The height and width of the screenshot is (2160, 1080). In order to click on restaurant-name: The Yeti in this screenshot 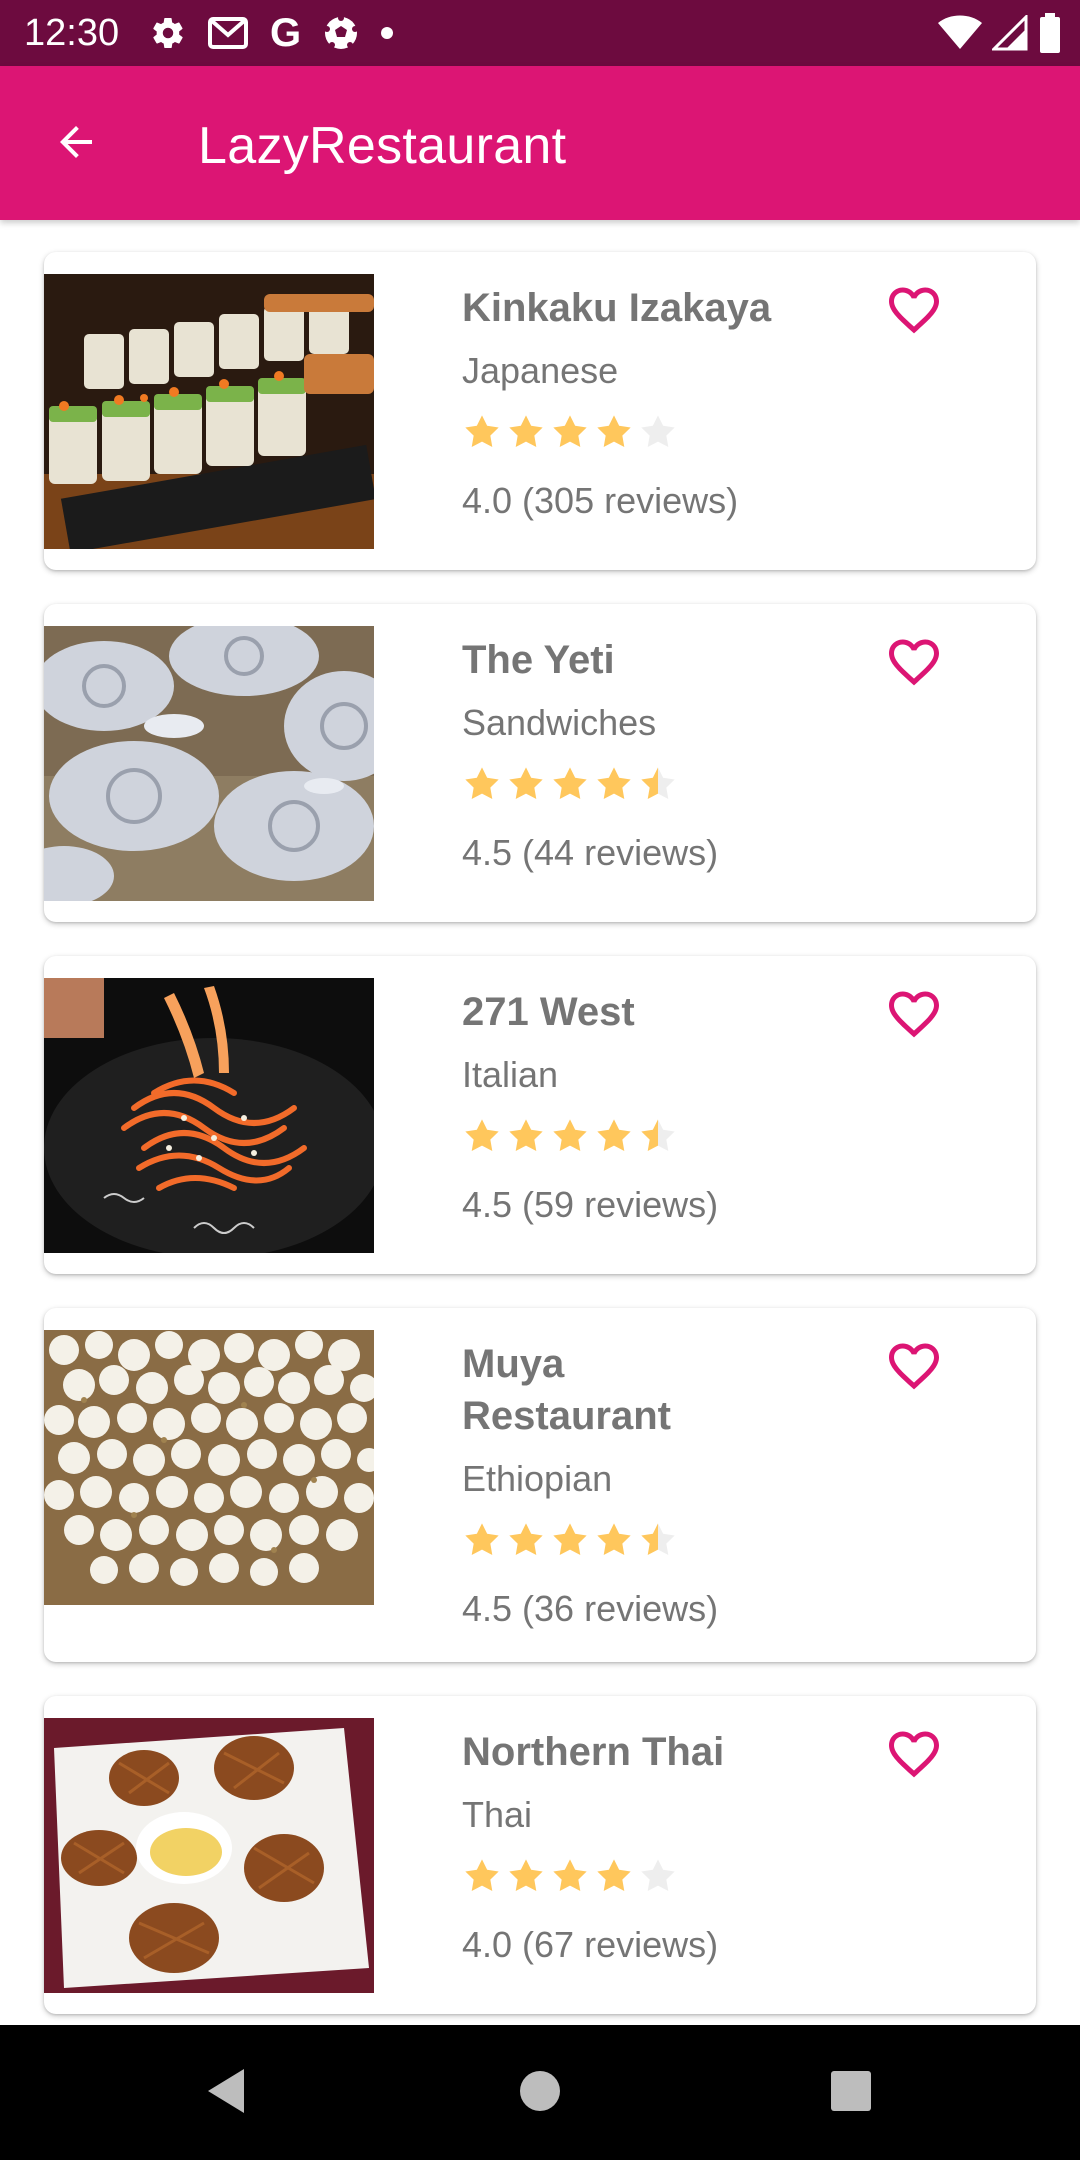, I will do `click(538, 660)`.